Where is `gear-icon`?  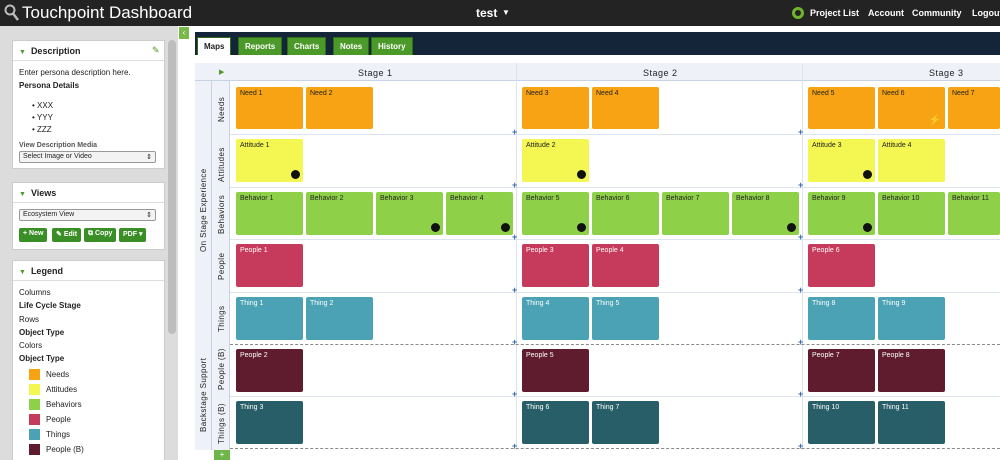 gear-icon is located at coordinates (798, 13).